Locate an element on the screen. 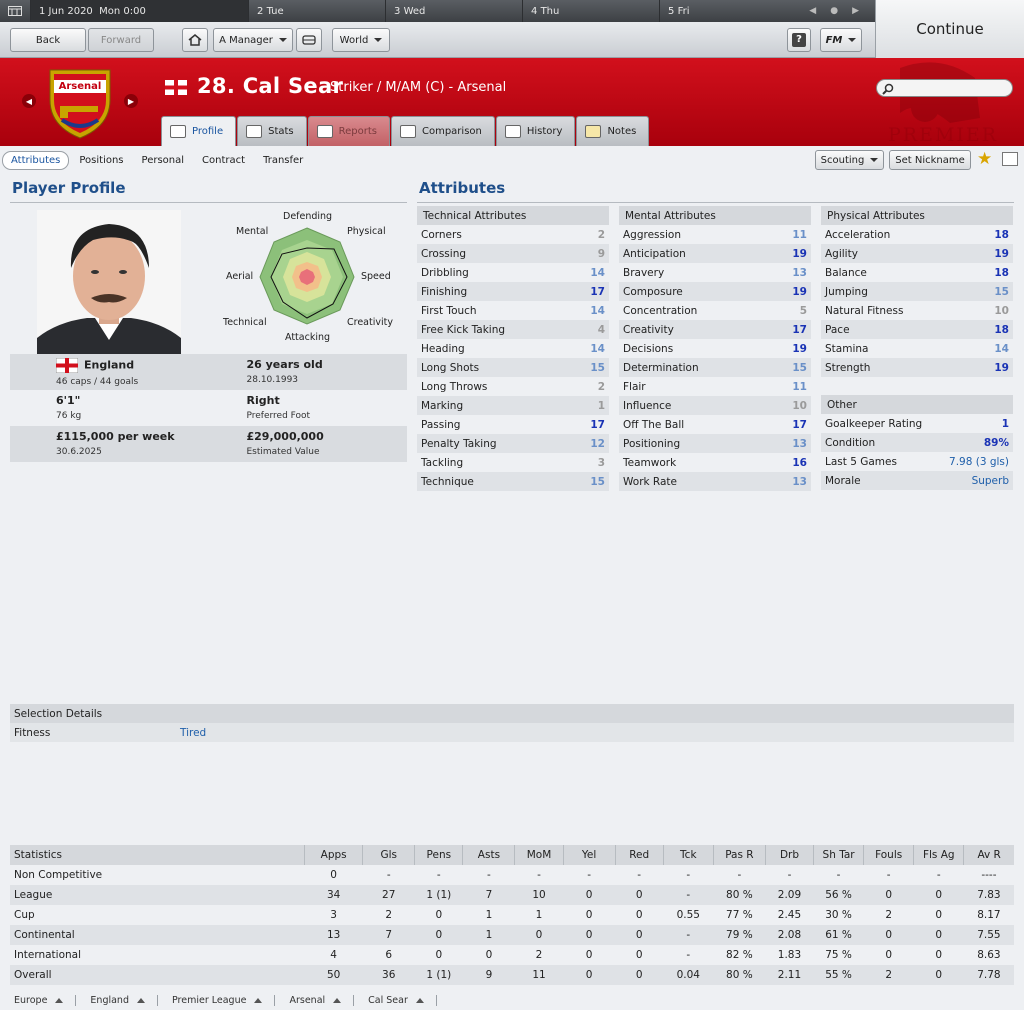 The image size is (1024, 1010). column-header: Fls Ag is located at coordinates (938, 855).